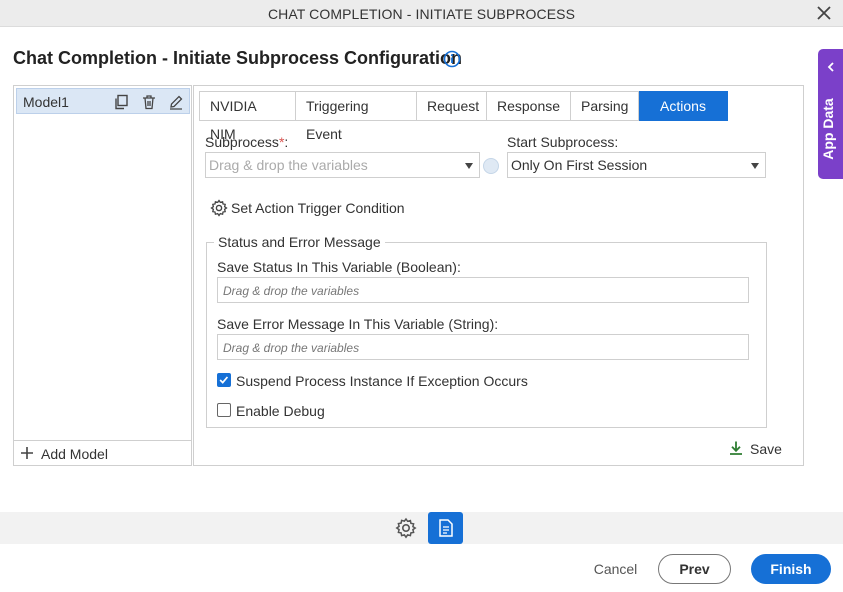 This screenshot has width=843, height=592. Describe the element at coordinates (280, 411) in the screenshot. I see `enable-debug-label: Enable Debug` at that location.